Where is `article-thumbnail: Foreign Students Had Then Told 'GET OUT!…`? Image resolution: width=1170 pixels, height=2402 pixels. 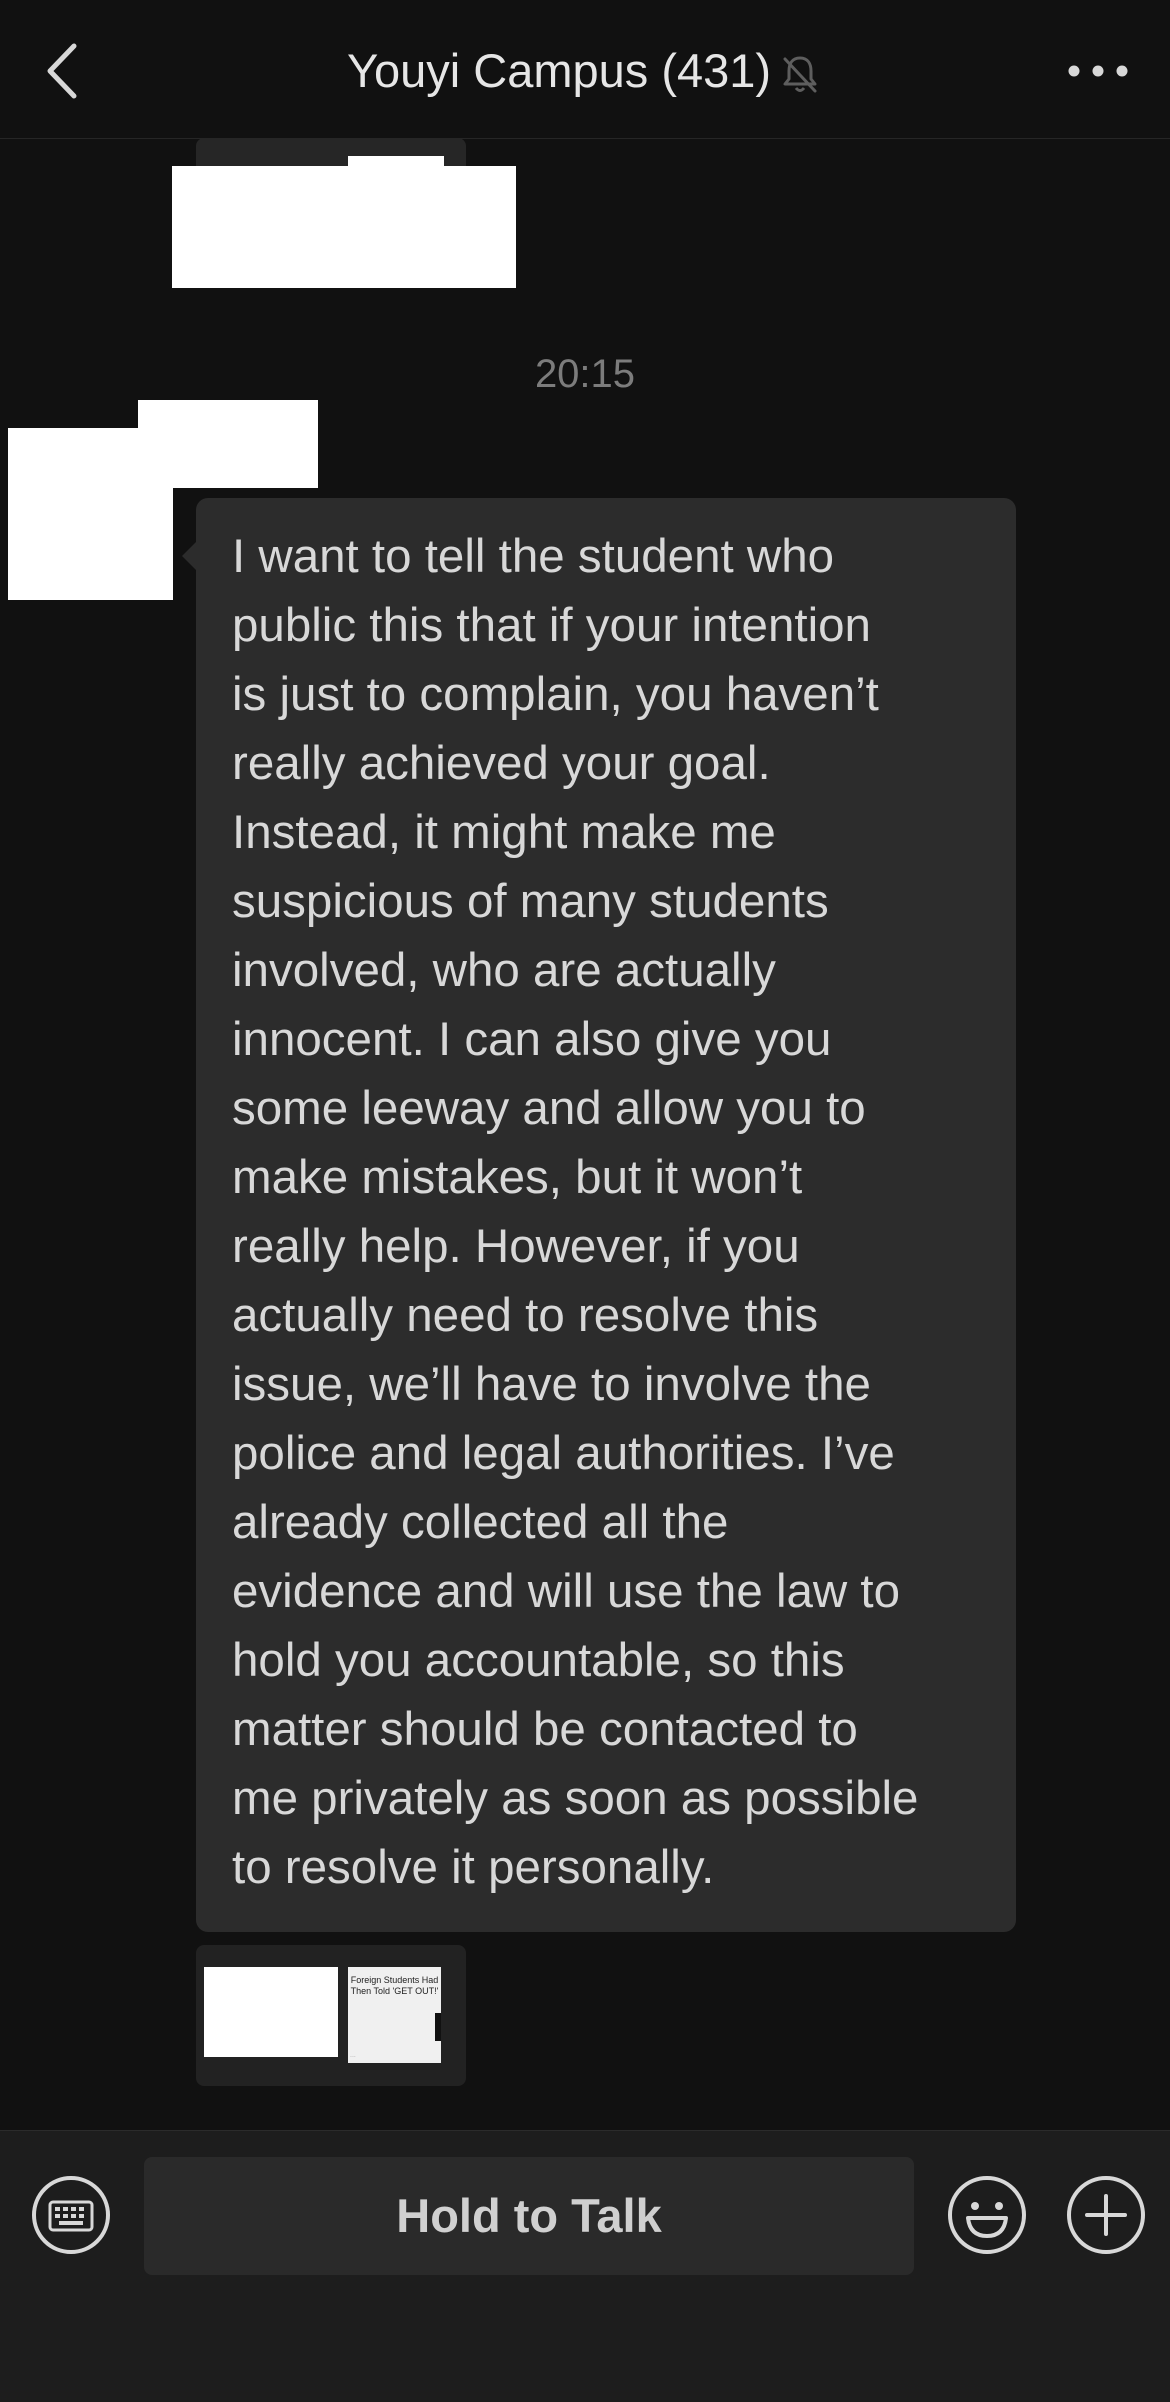
article-thumbnail: Foreign Students Had Then Told 'GET OUT!… is located at coordinates (394, 2015).